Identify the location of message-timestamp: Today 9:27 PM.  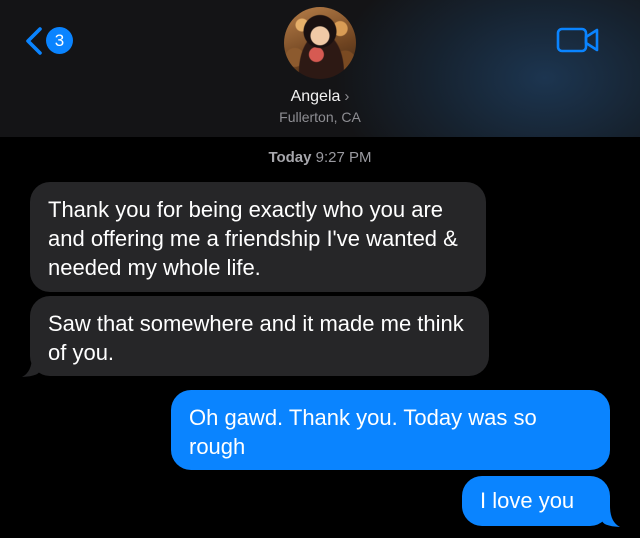
(320, 157).